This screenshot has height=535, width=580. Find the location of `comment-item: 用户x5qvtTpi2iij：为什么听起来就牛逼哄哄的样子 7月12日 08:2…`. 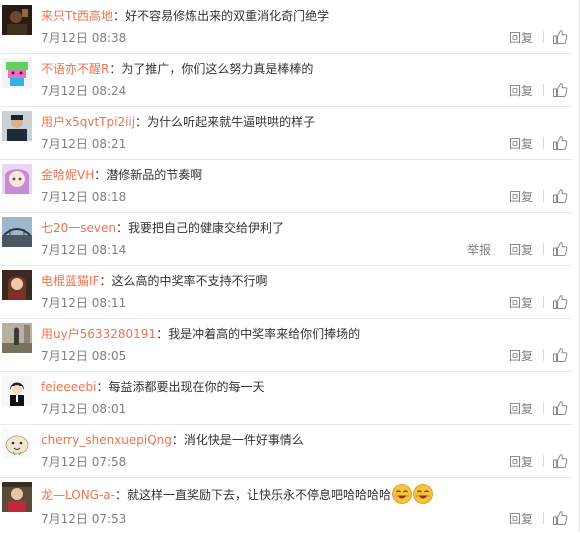

comment-item: 用户x5qvtTpi2iij：为什么听起来就牛逼哄哄的样子 7月12日 08:2… is located at coordinates (286, 133).